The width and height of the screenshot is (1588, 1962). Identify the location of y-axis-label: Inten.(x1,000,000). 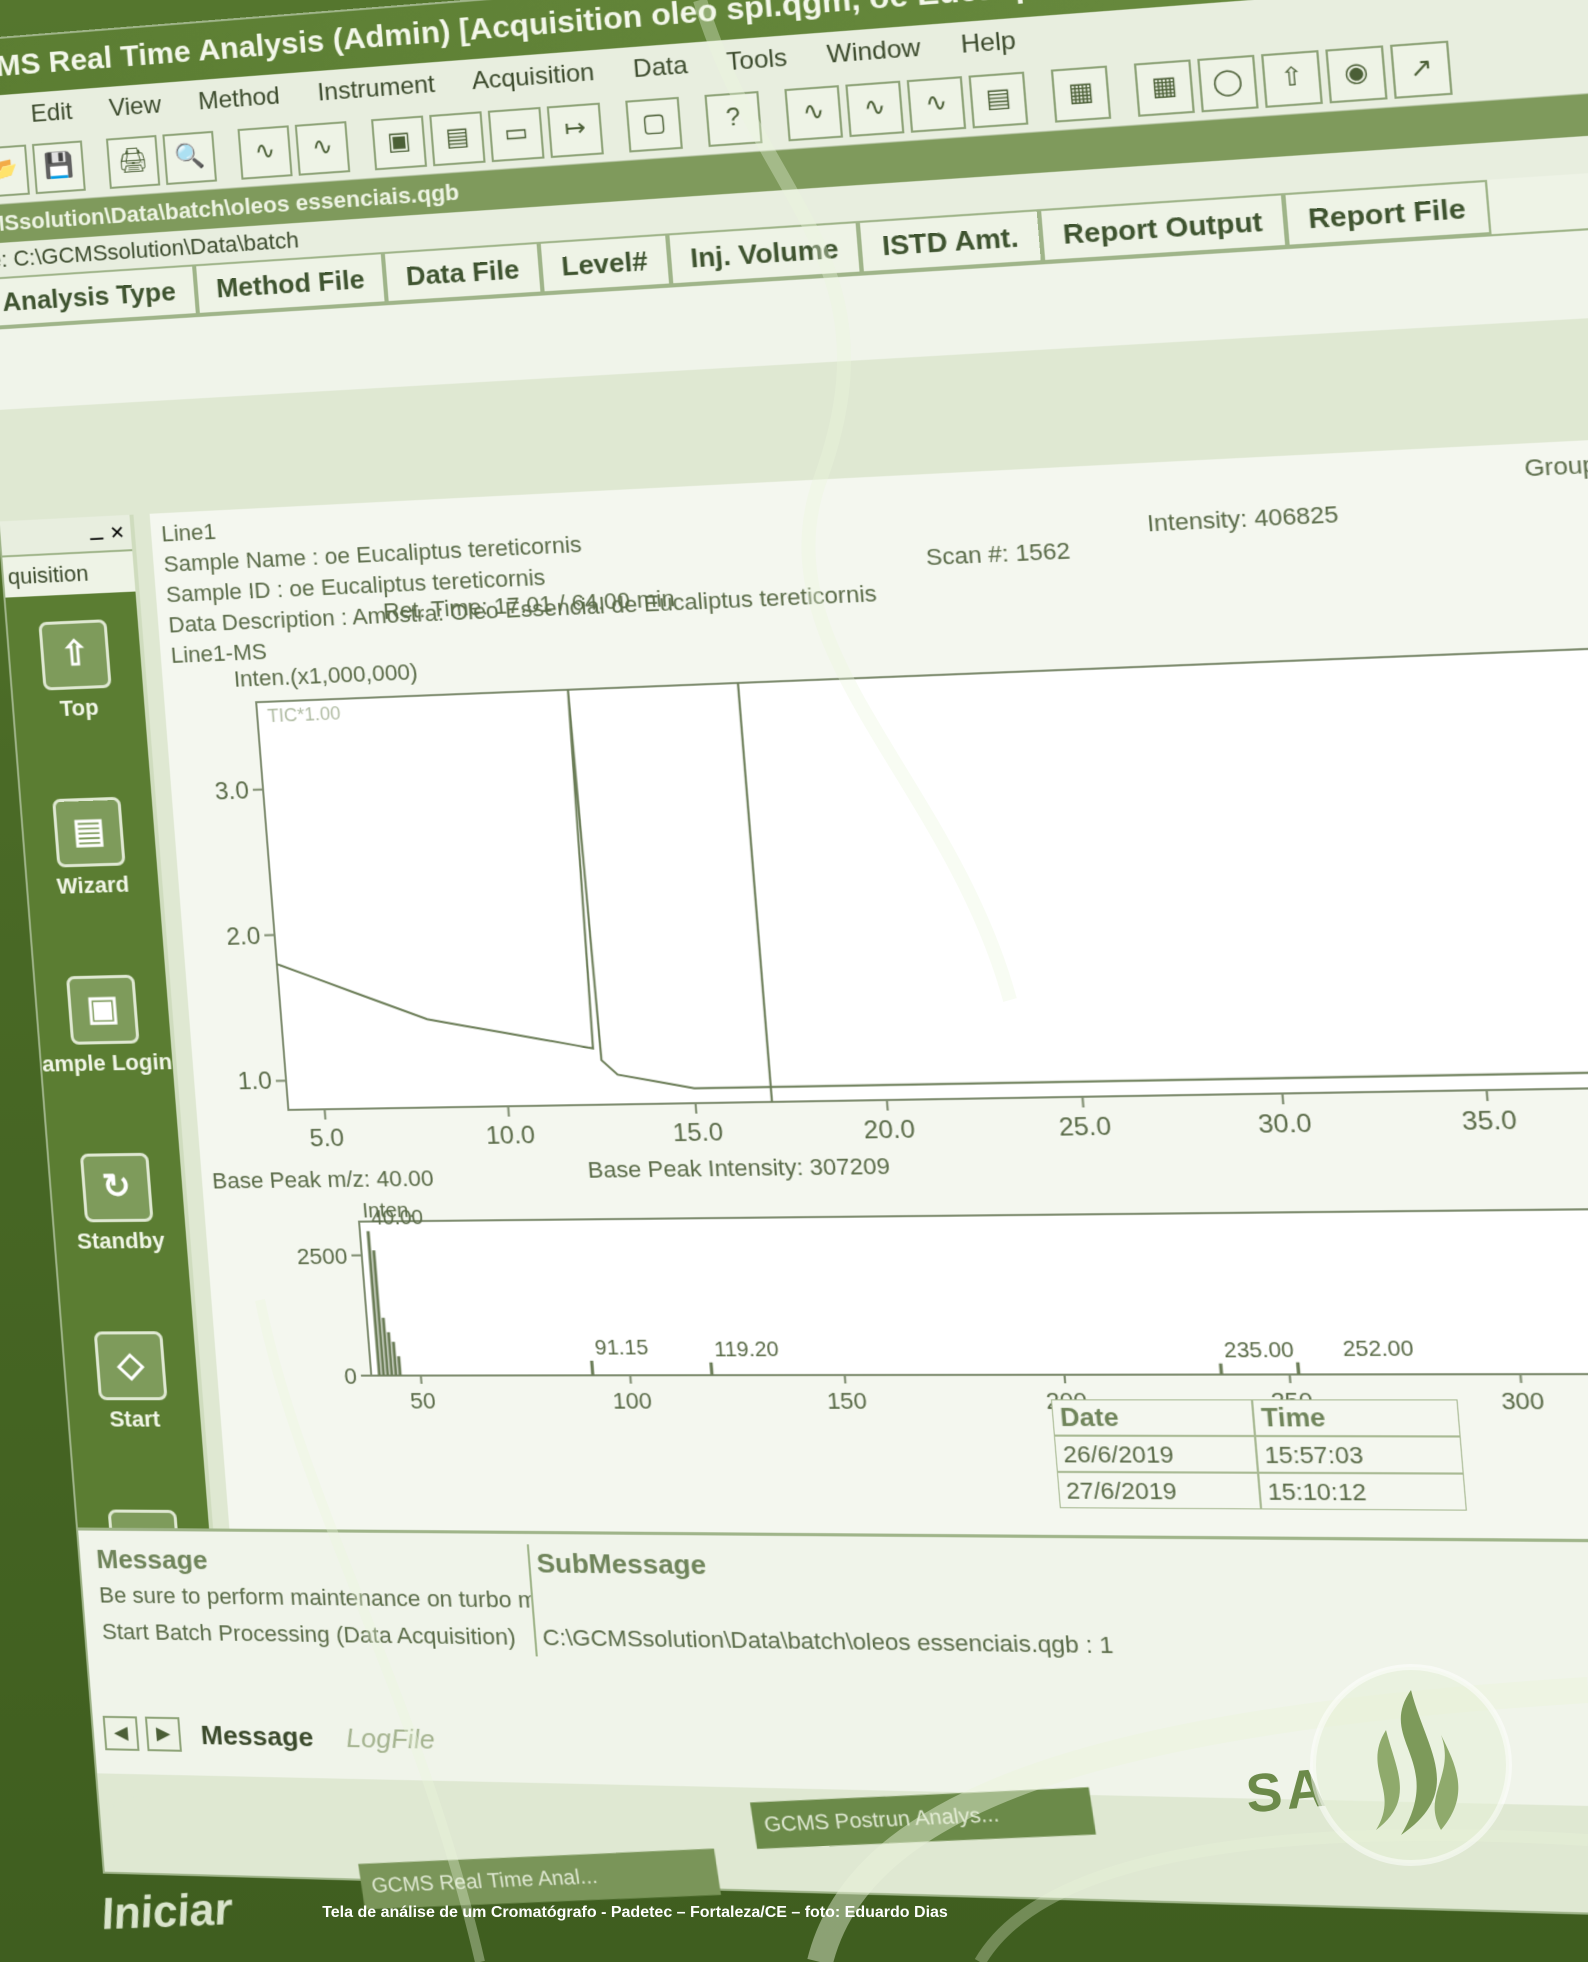
(326, 675).